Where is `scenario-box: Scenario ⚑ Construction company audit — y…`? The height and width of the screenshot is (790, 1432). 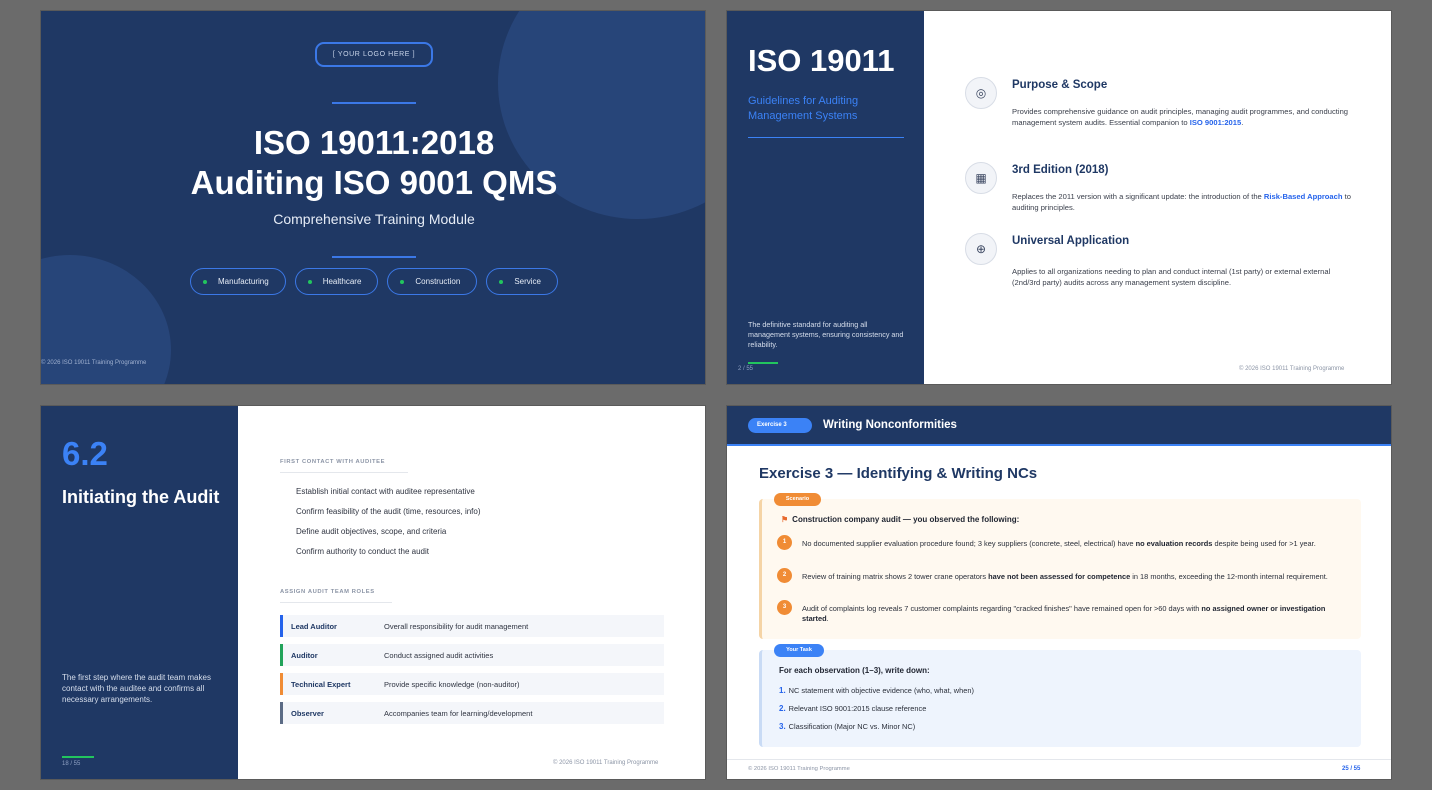 scenario-box: Scenario ⚑ Construction company audit — y… is located at coordinates (1060, 566).